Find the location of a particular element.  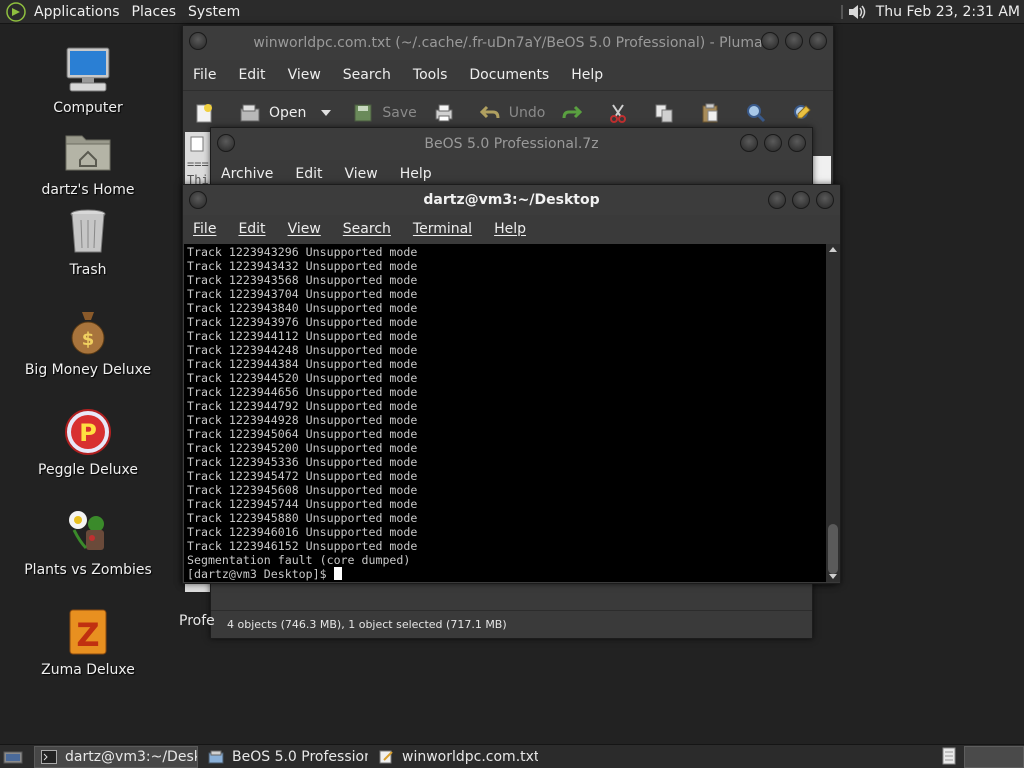

desktop-icon-big-money: $ Big Money Deluxe is located at coordinates (88, 343).